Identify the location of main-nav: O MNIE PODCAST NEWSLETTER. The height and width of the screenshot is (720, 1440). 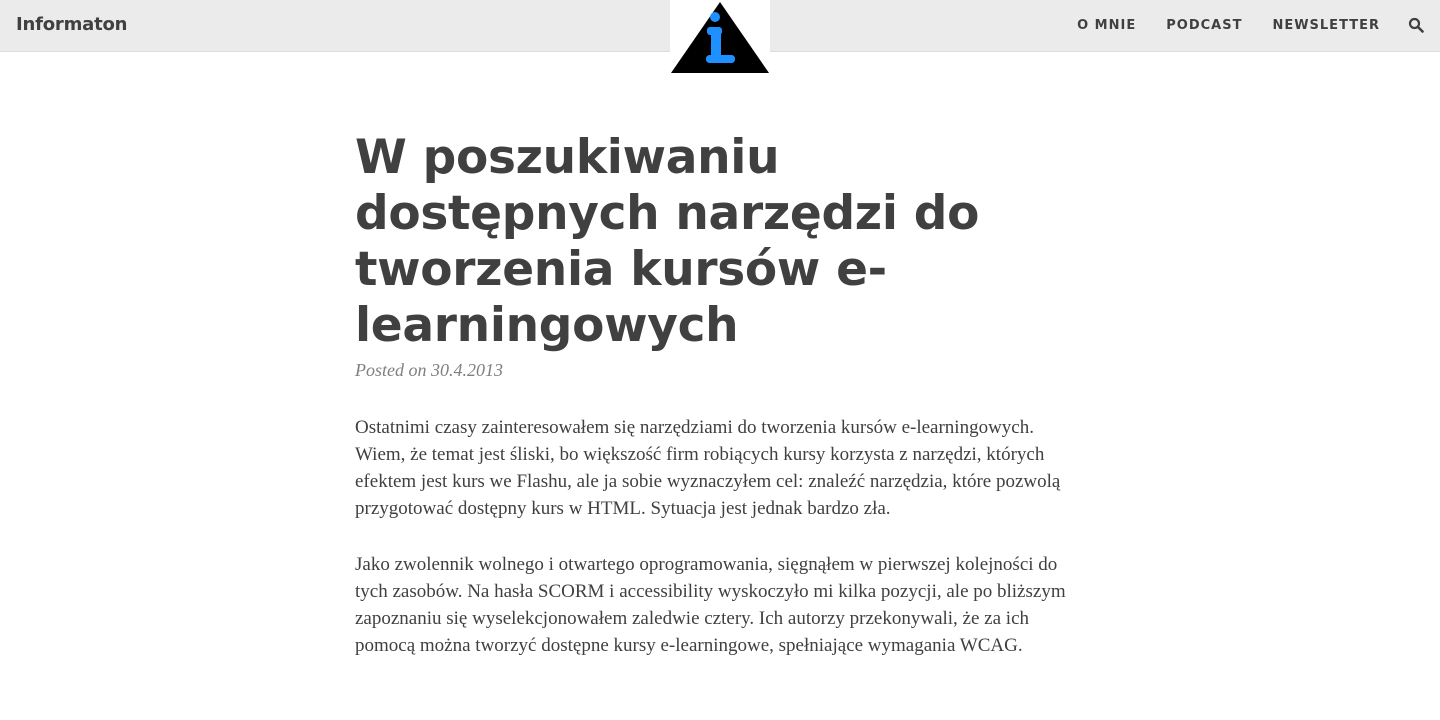
(1228, 25).